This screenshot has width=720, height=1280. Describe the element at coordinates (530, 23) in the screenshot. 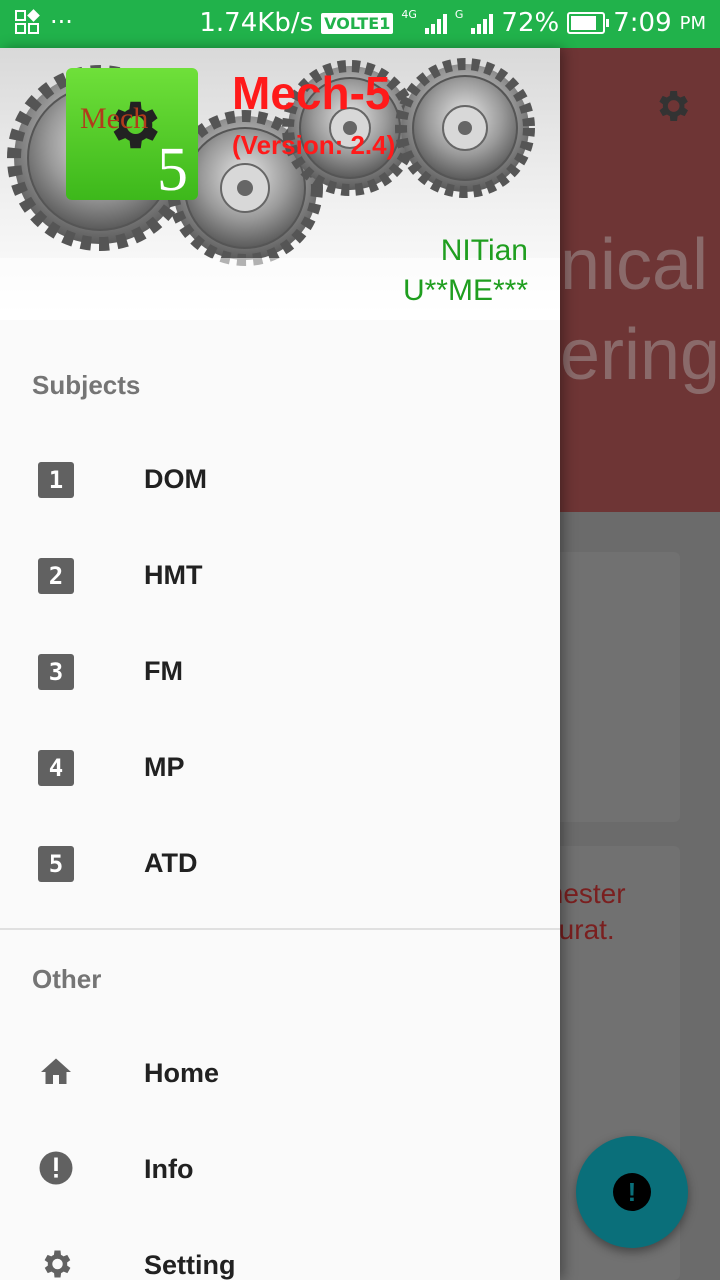

I see `battery-percent: 72%` at that location.